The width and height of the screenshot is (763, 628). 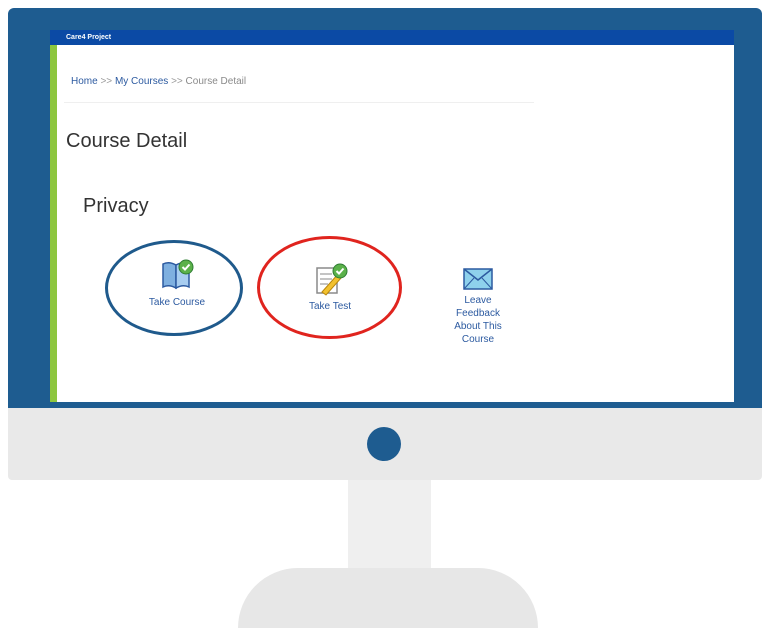 What do you see at coordinates (389, 526) in the screenshot?
I see `monitor-stand-neck` at bounding box center [389, 526].